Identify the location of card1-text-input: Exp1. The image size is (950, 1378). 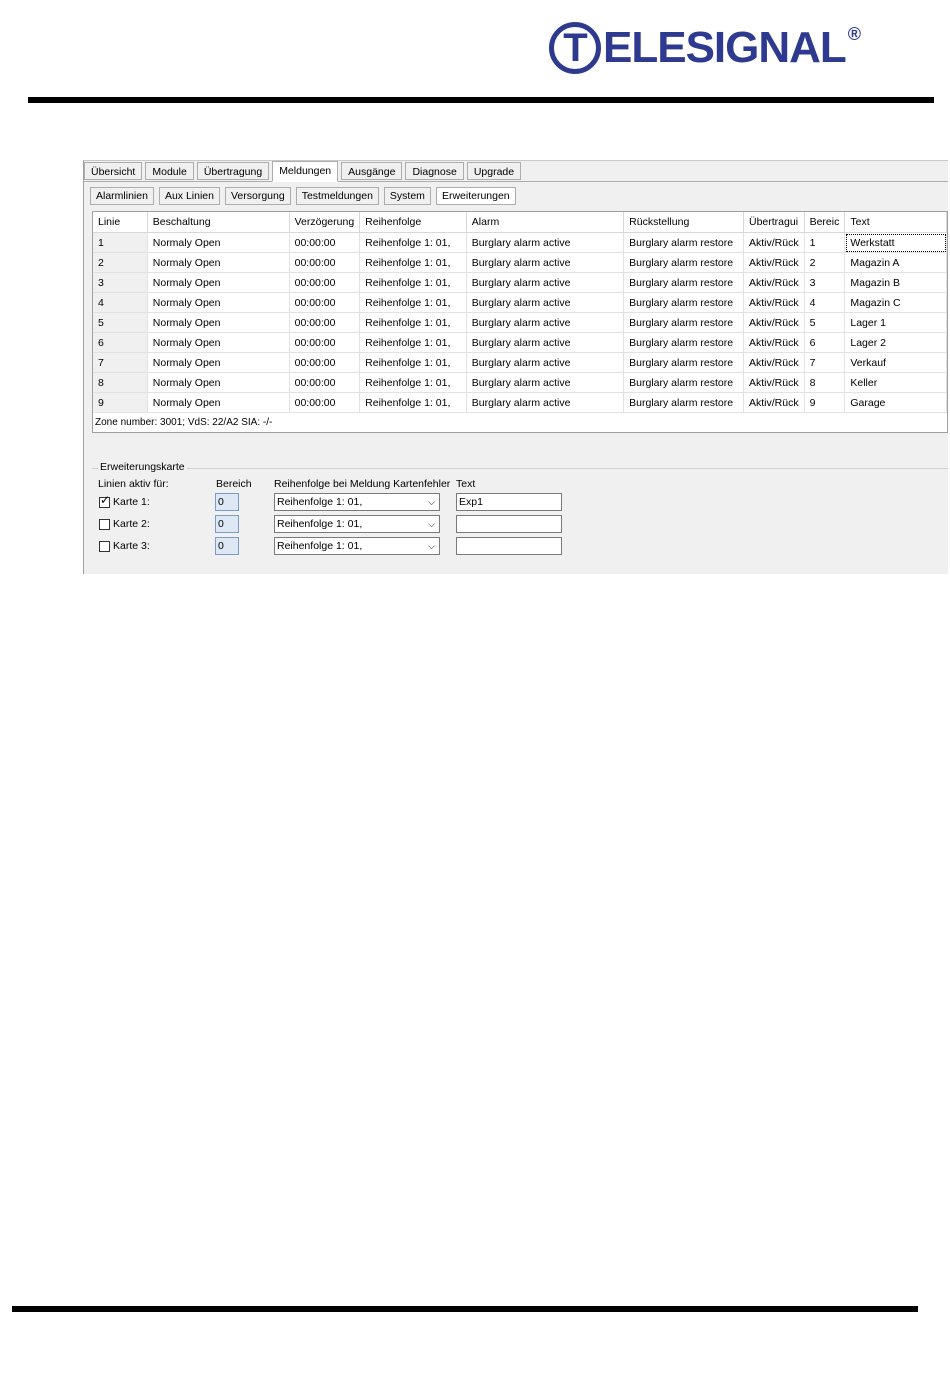
(509, 502).